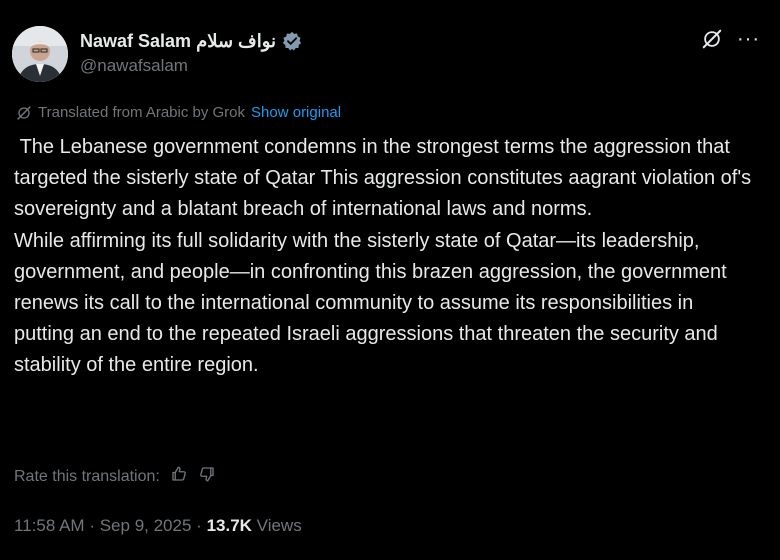 The width and height of the screenshot is (780, 560). What do you see at coordinates (24, 113) in the screenshot?
I see `grok-translate-icon` at bounding box center [24, 113].